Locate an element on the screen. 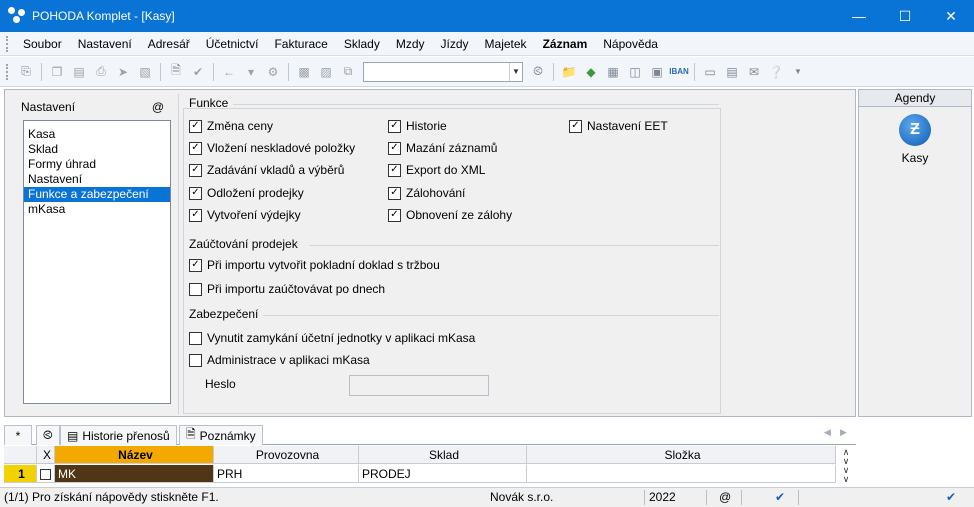 The height and width of the screenshot is (507, 974). back-arrow-icon: ← is located at coordinates (229, 72).